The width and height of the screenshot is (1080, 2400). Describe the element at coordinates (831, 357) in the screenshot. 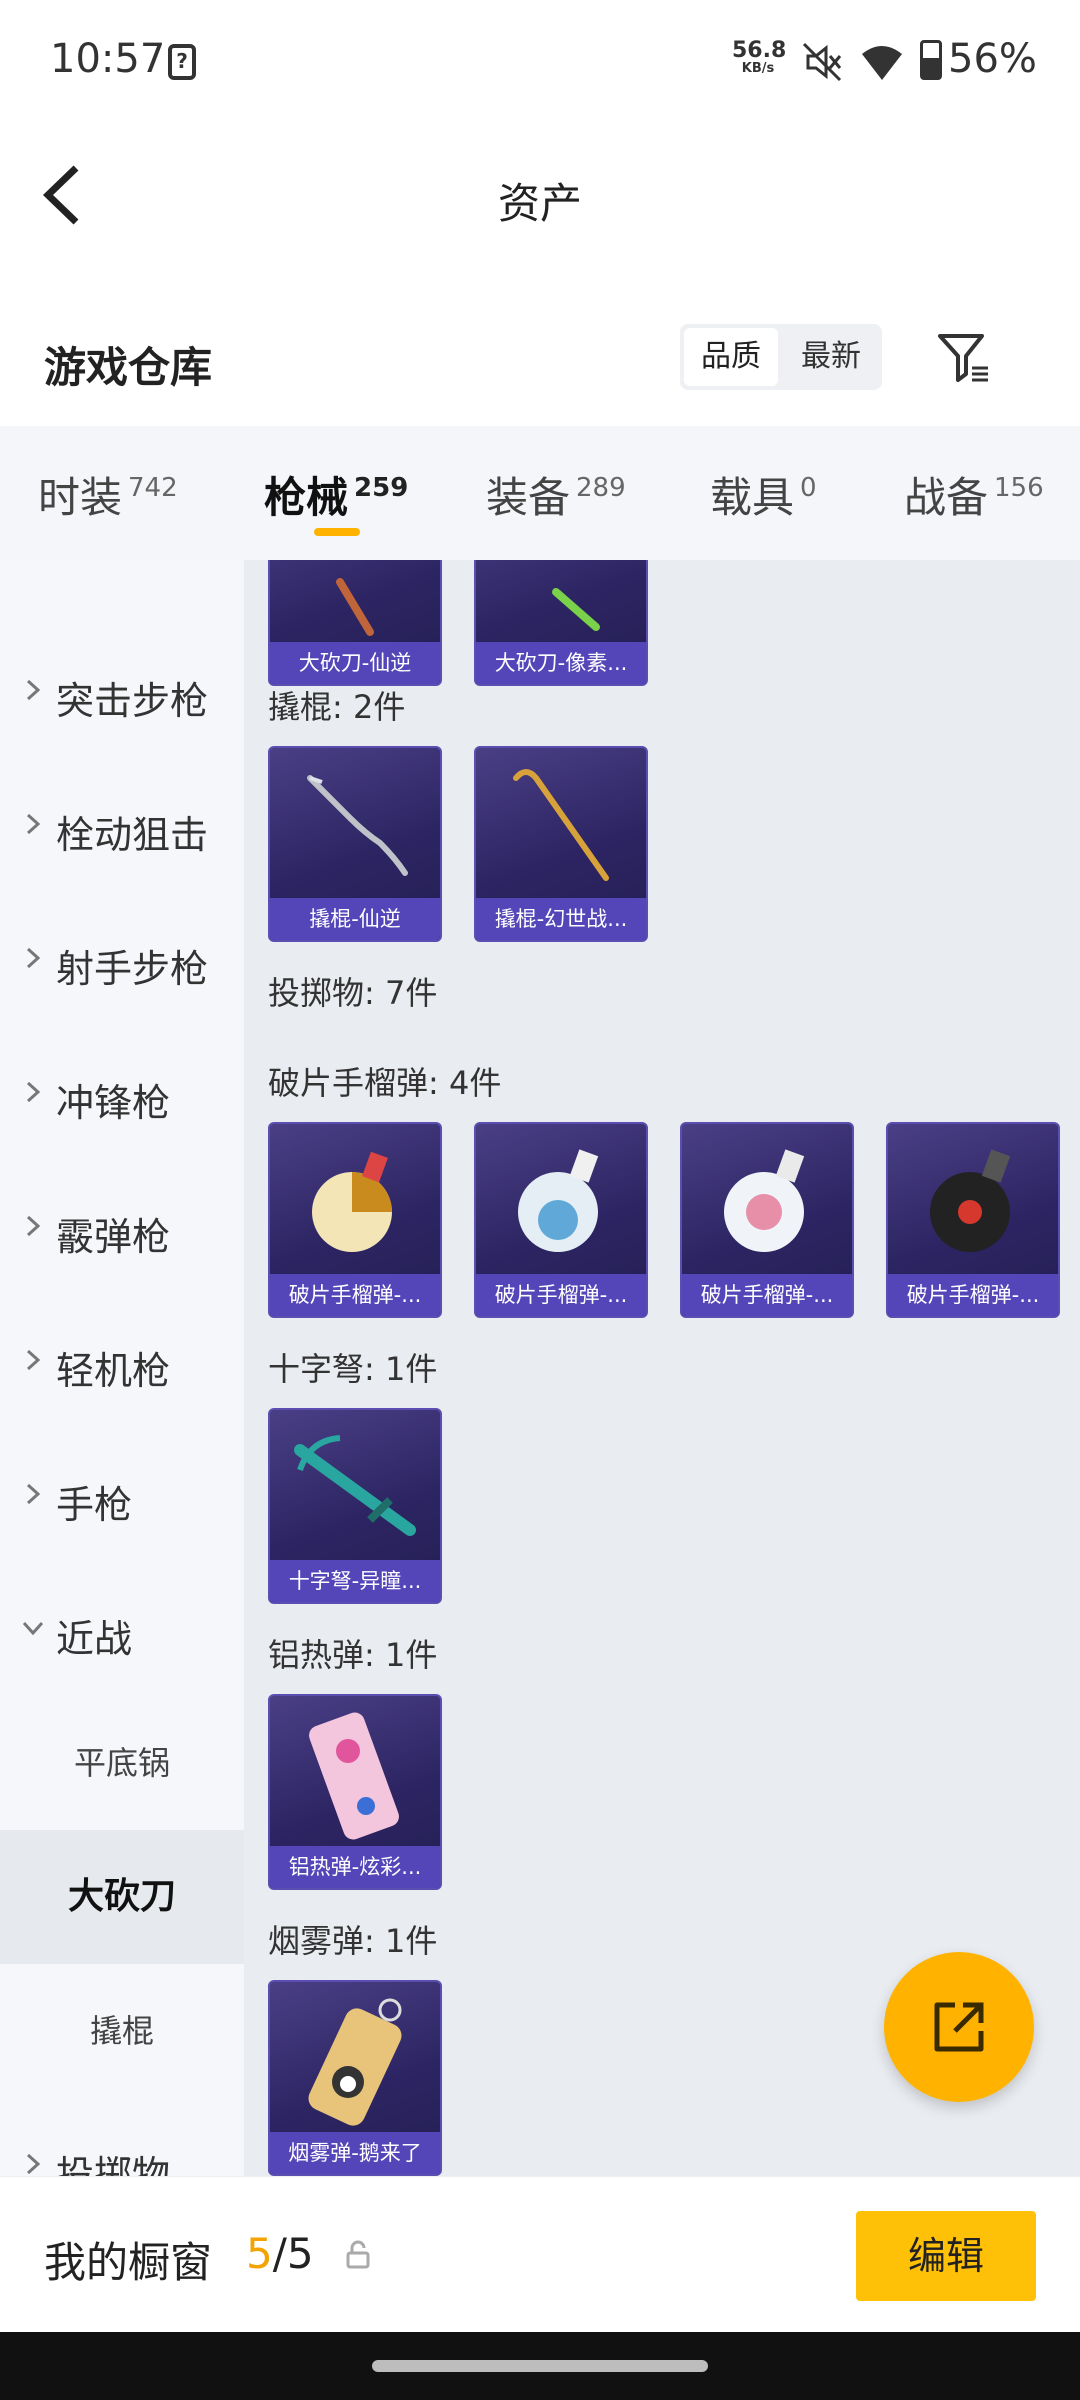

I see `sort-option-latest: 最新` at that location.